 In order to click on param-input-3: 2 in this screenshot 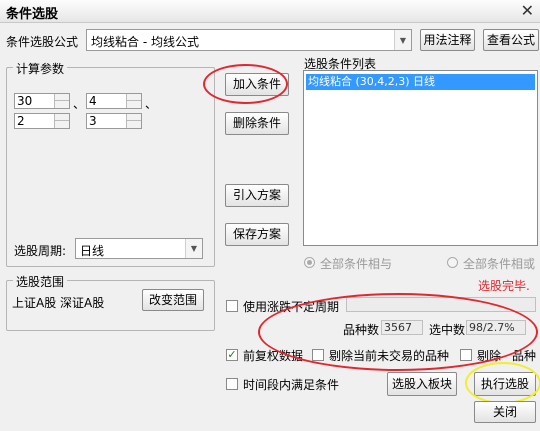, I will do `click(42, 121)`.